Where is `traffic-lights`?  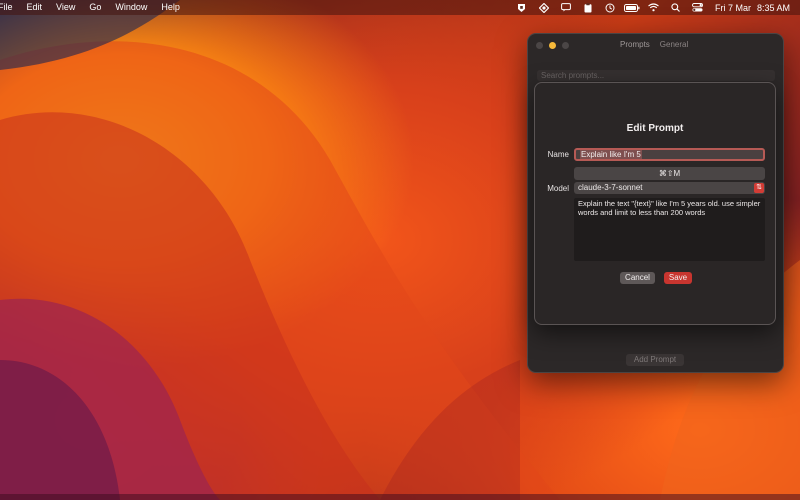 traffic-lights is located at coordinates (552, 45).